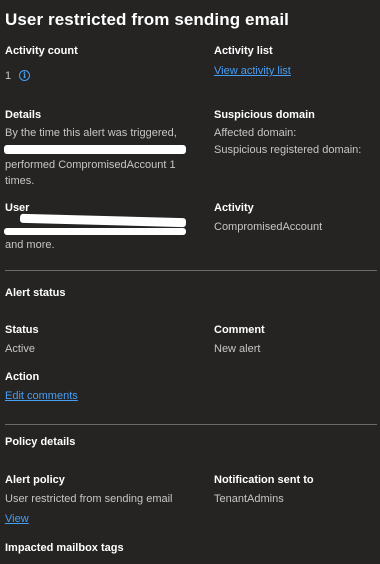 The height and width of the screenshot is (564, 380). What do you see at coordinates (234, 208) in the screenshot?
I see `activity-label: Activity` at bounding box center [234, 208].